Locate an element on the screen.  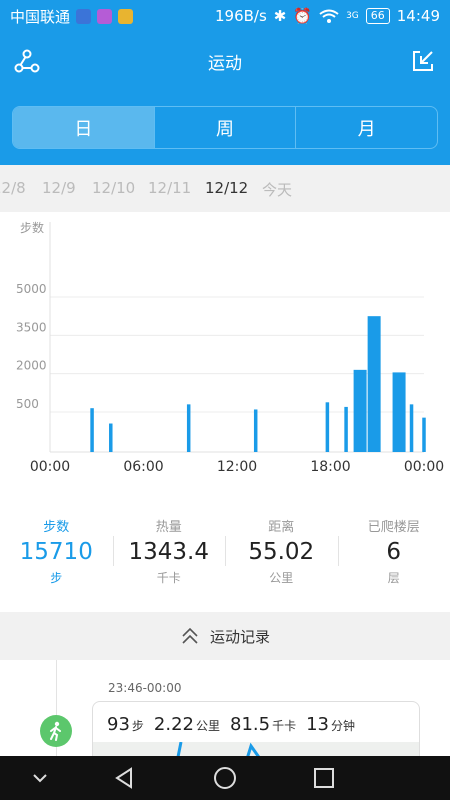
record-distance: 2.22 is located at coordinates (173, 724).